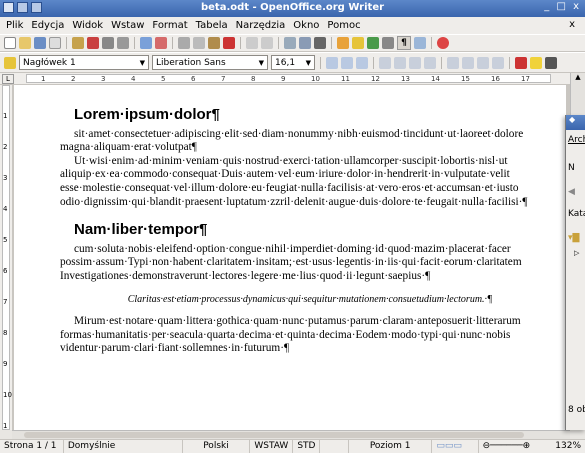 The height and width of the screenshot is (453, 585). I want to click on menu-okno: Okno, so click(306, 25).